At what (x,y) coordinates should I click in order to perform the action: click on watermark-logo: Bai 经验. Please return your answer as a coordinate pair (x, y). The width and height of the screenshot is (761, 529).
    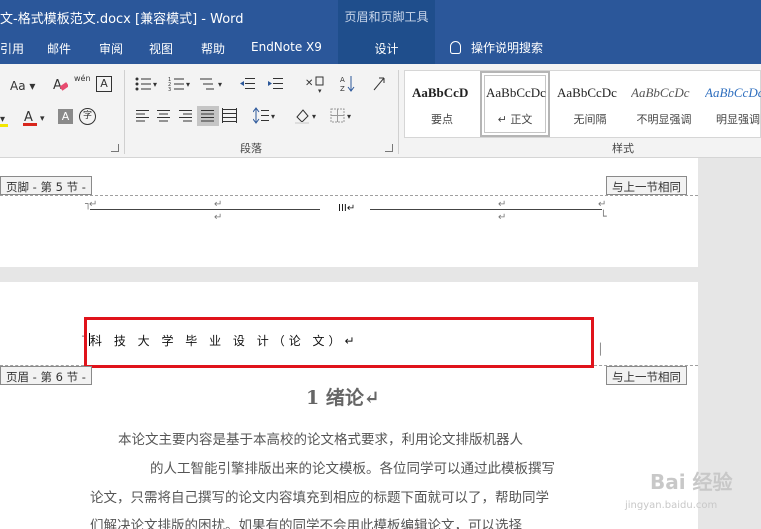
    Looking at the image, I should click on (691, 482).